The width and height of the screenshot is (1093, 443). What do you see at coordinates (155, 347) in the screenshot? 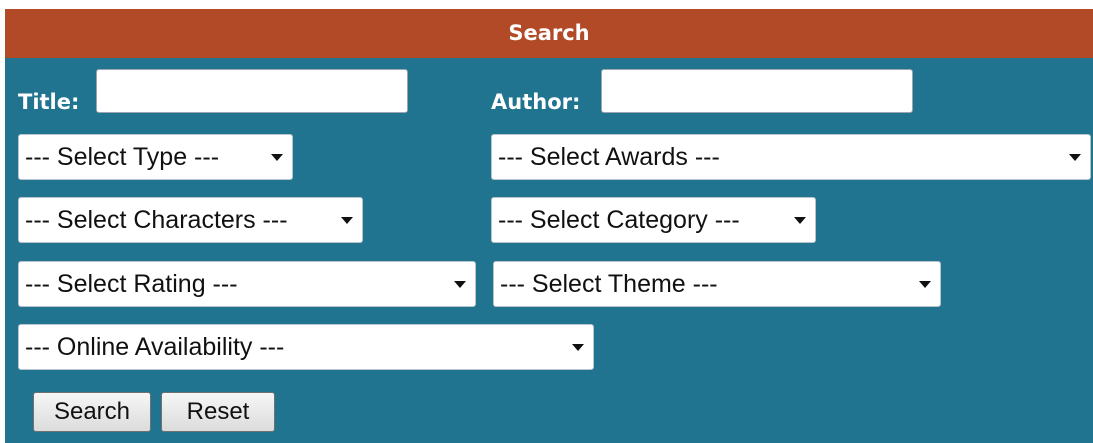
I see `online-availability-select-value: --- Online Availability ---` at bounding box center [155, 347].